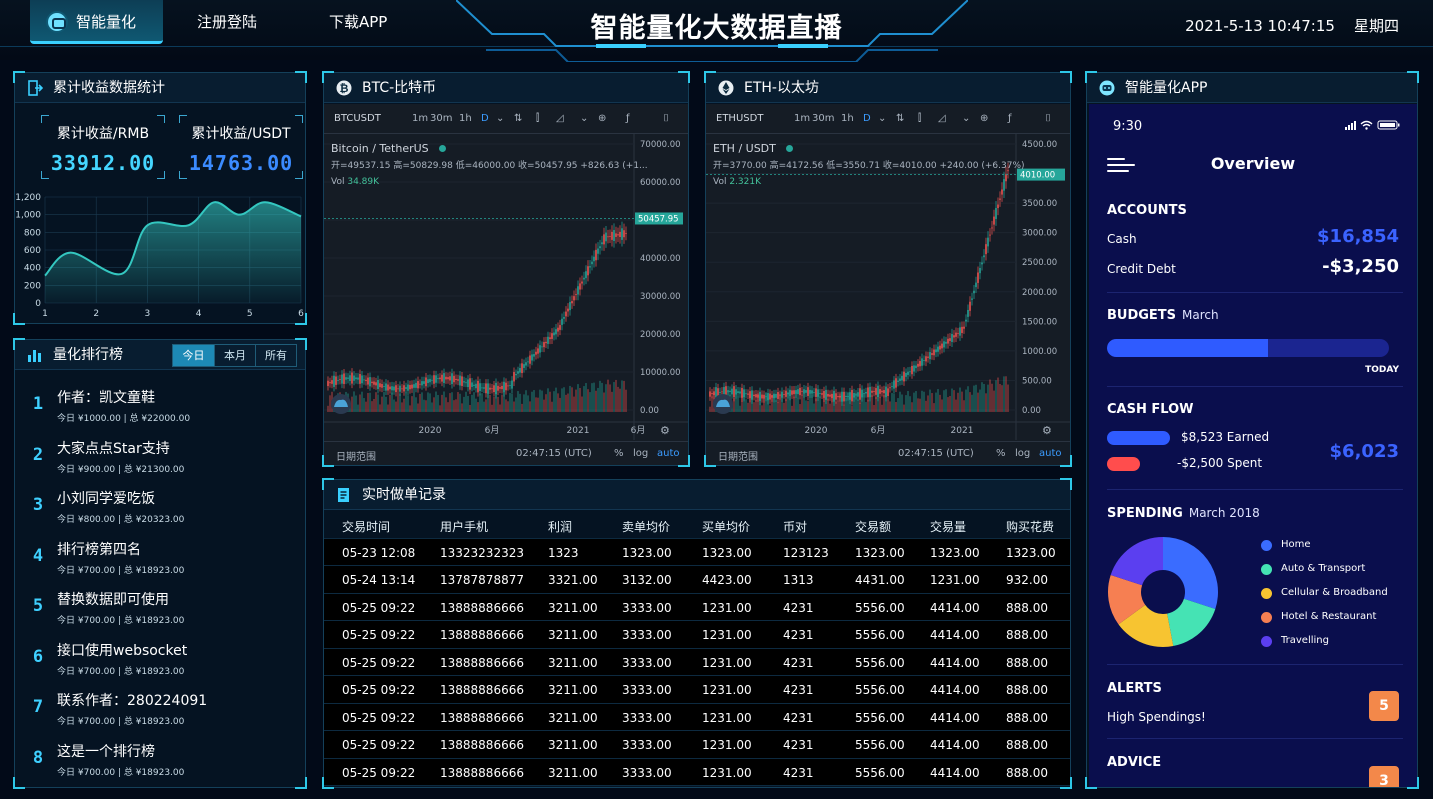  I want to click on y-tick-label: 40000.00, so click(660, 259).